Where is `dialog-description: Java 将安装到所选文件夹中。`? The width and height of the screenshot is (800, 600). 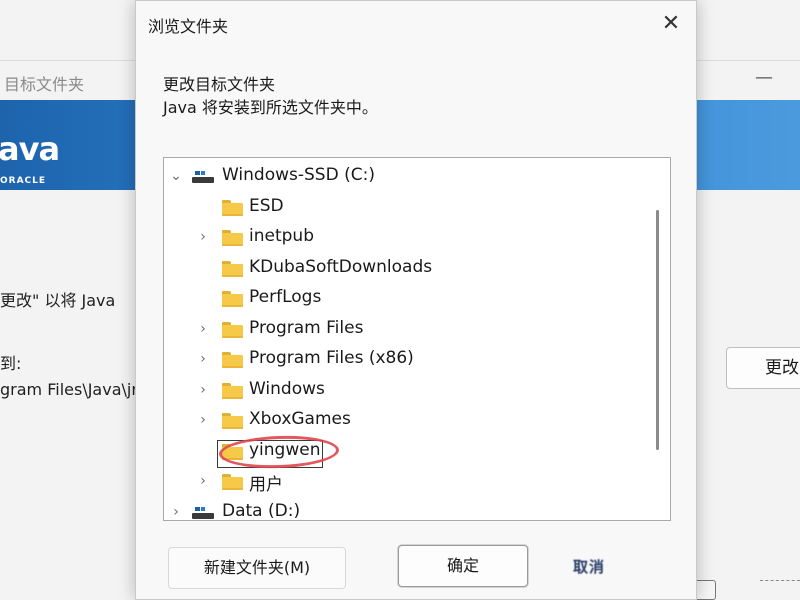
dialog-description: Java 将安装到所选文件夹中。 is located at coordinates (270, 107).